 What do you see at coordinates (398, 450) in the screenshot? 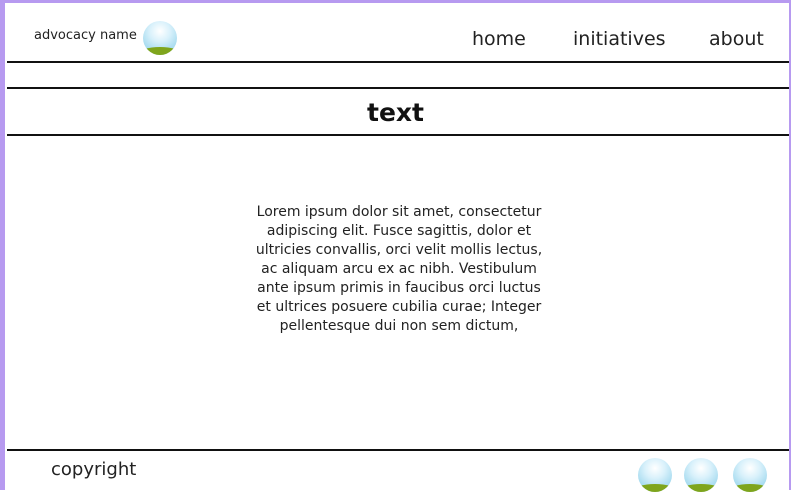
I see `footer-divider` at bounding box center [398, 450].